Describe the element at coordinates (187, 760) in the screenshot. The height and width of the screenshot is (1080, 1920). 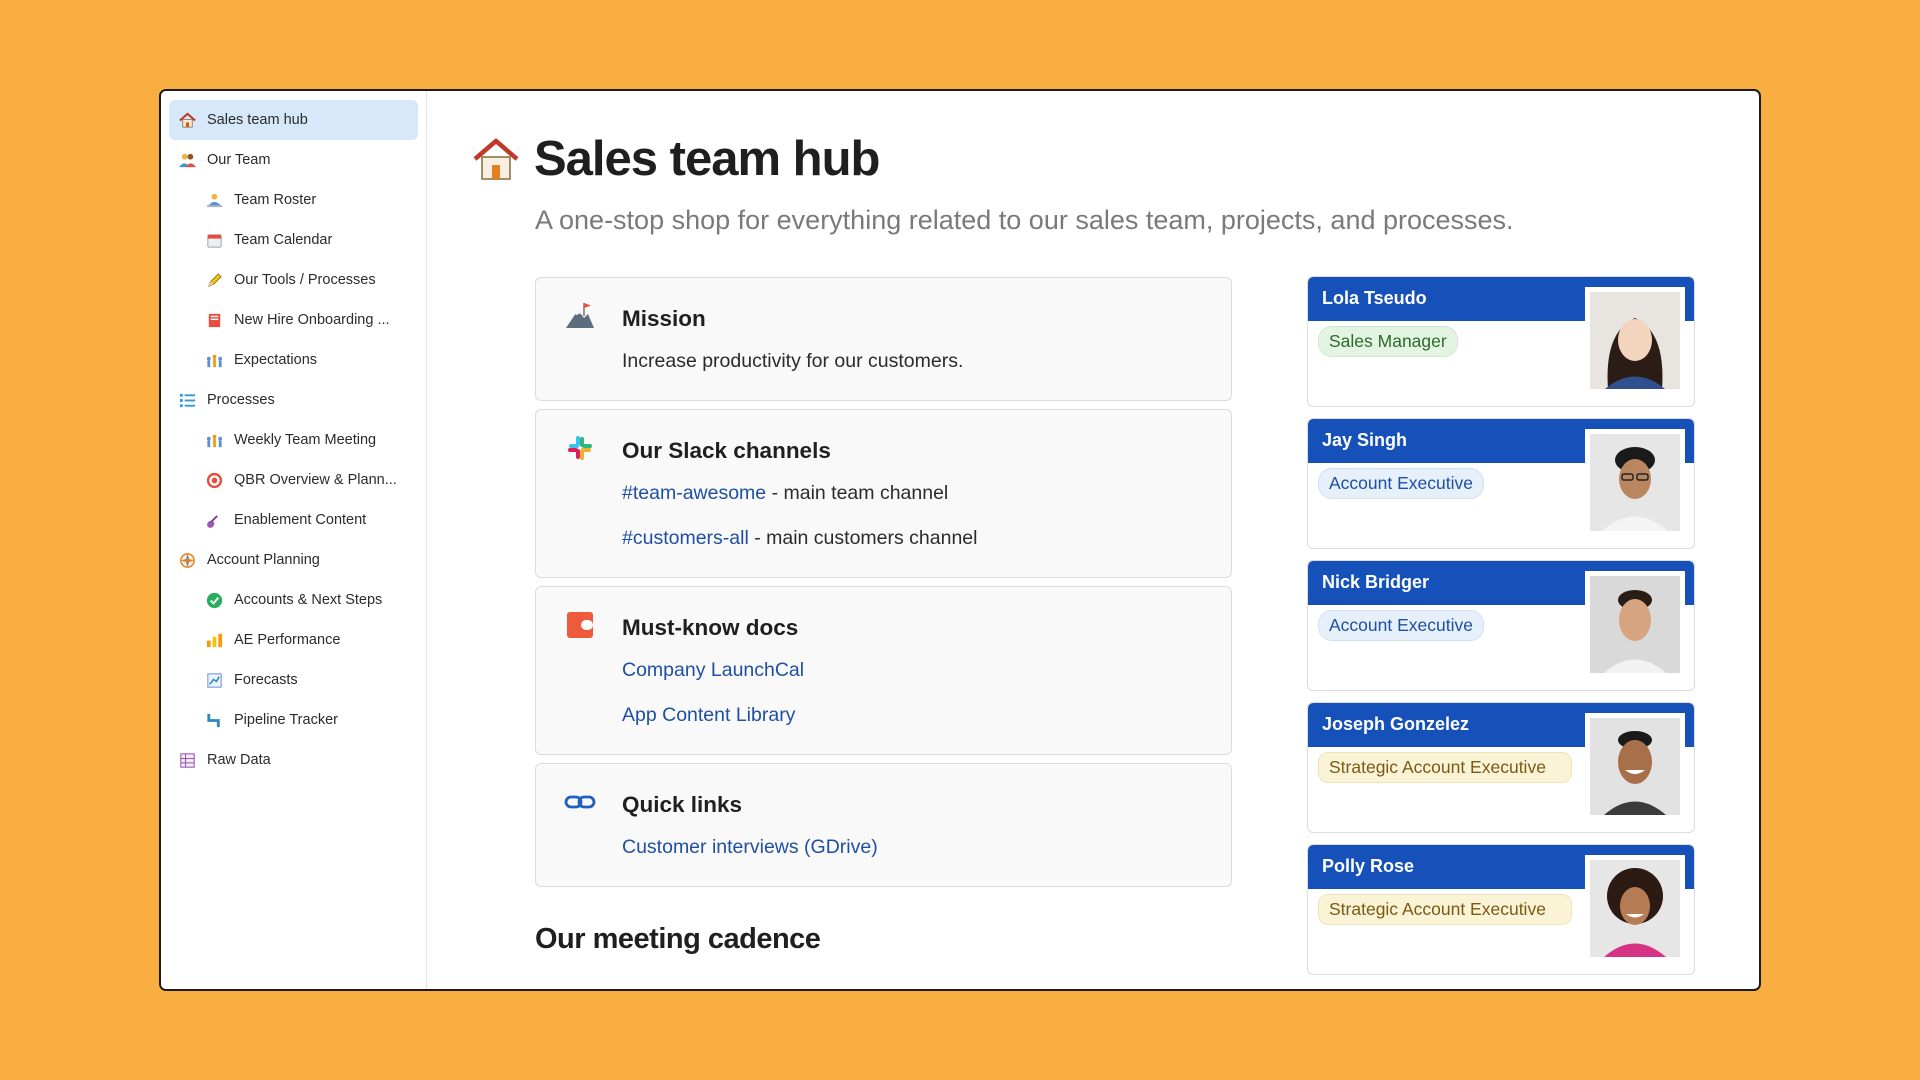
I see `table-icon` at that location.